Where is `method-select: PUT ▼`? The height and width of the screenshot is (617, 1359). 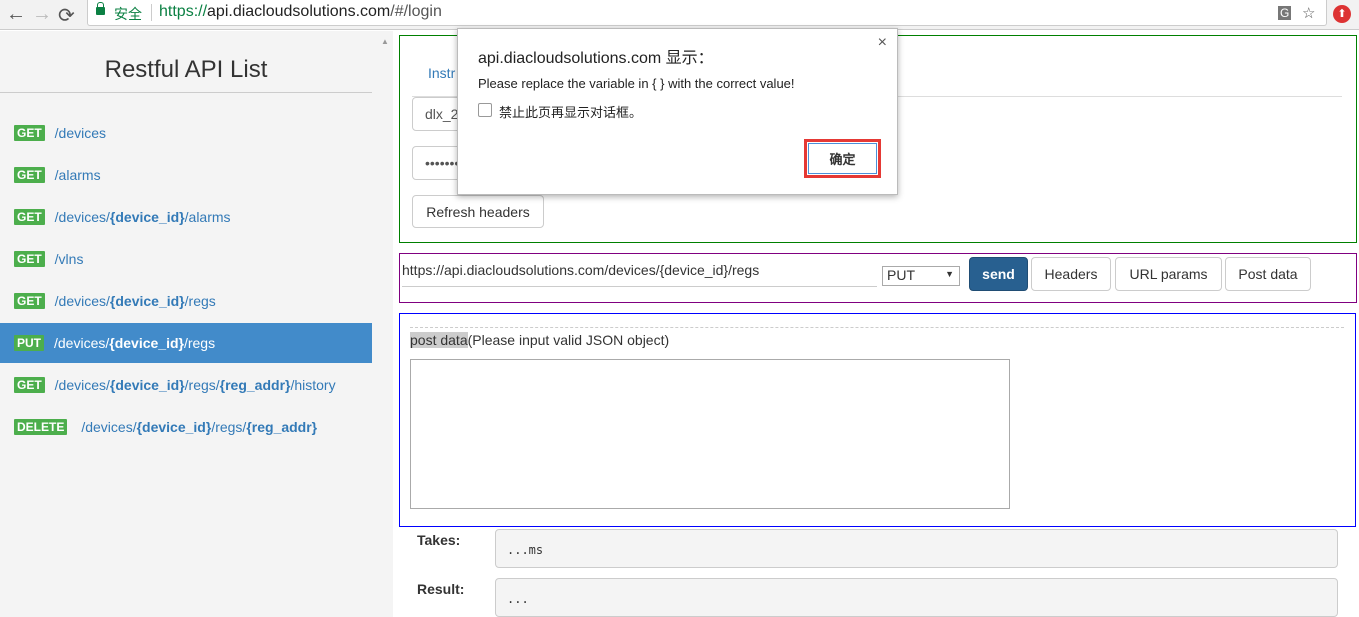 method-select: PUT ▼ is located at coordinates (921, 276).